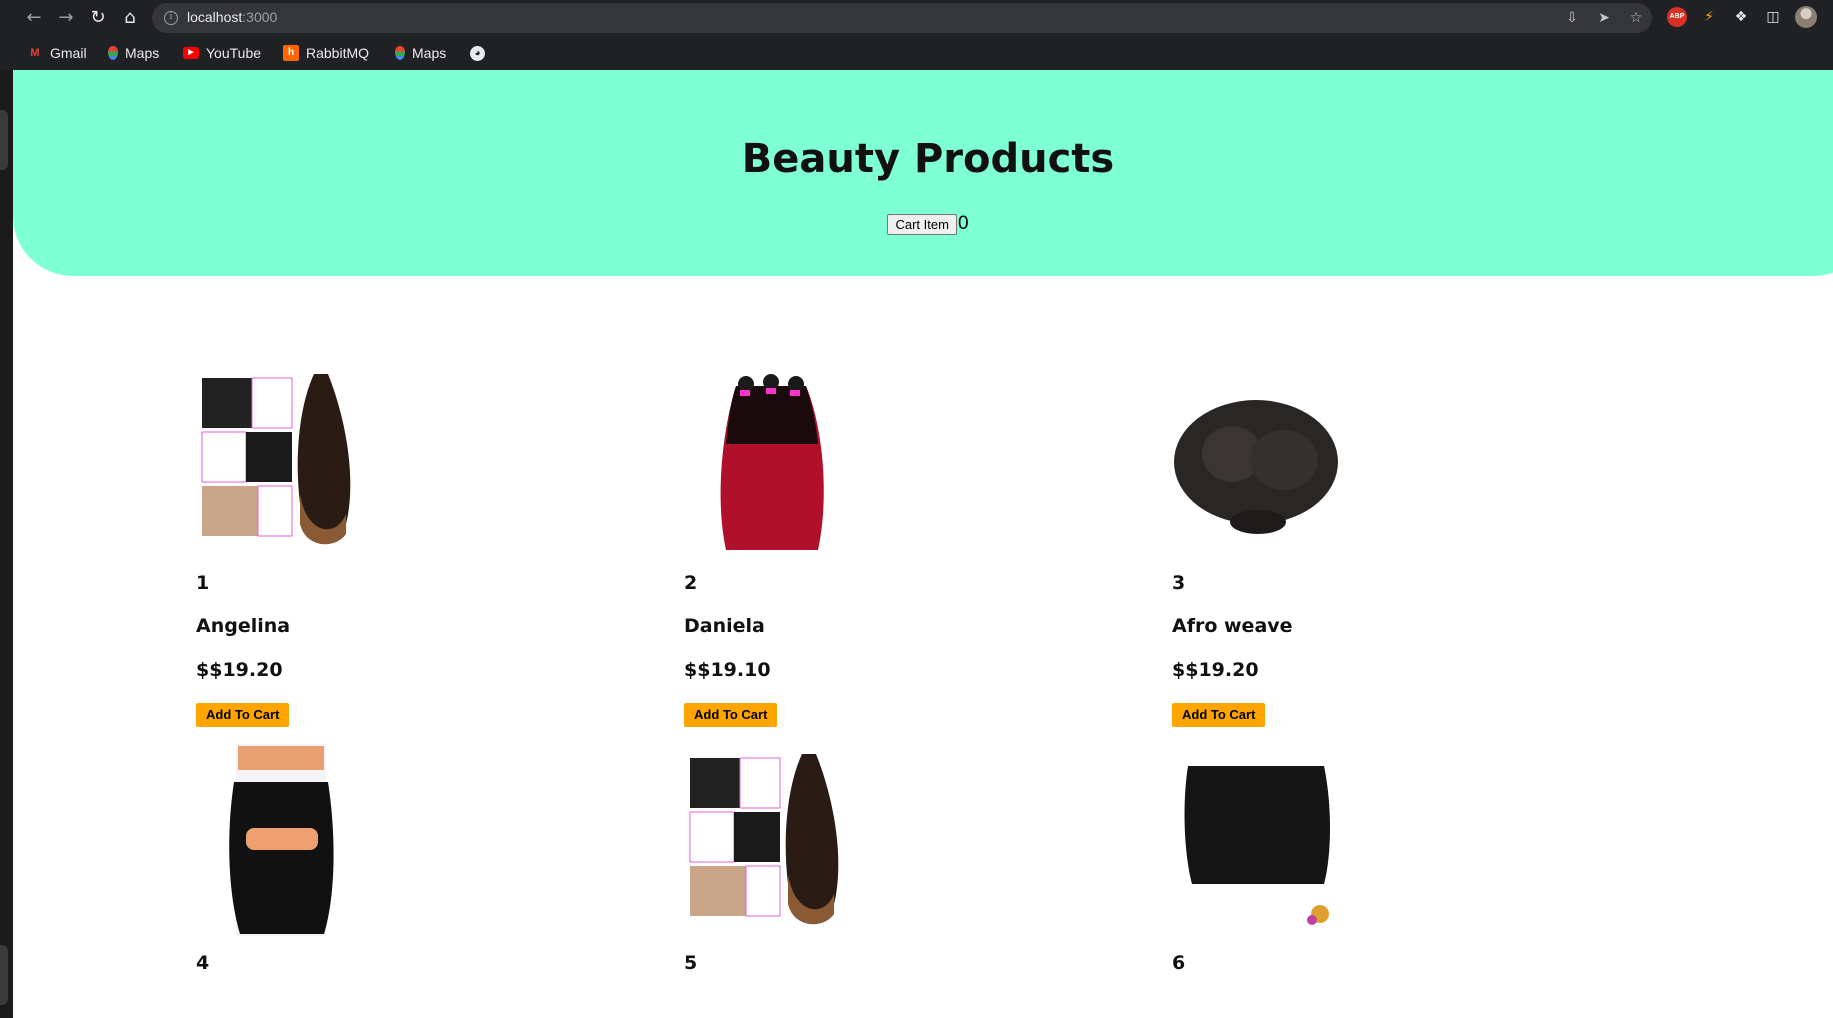  I want to click on product-id: 4, so click(203, 963).